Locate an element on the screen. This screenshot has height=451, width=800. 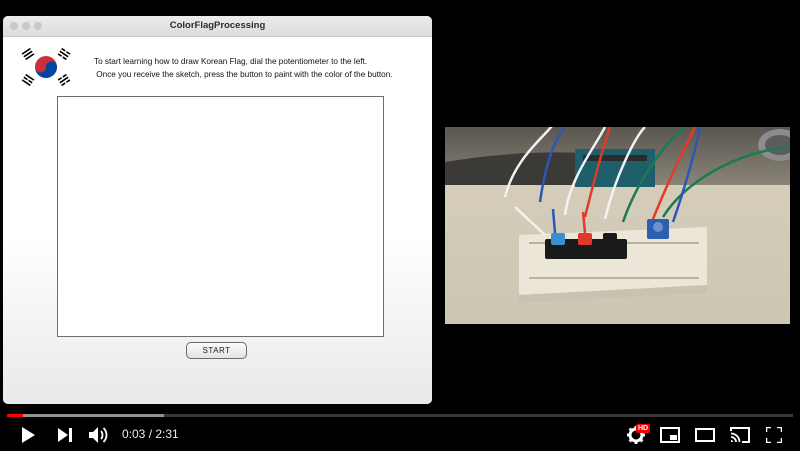
fullscreen-button is located at coordinates (774, 435).